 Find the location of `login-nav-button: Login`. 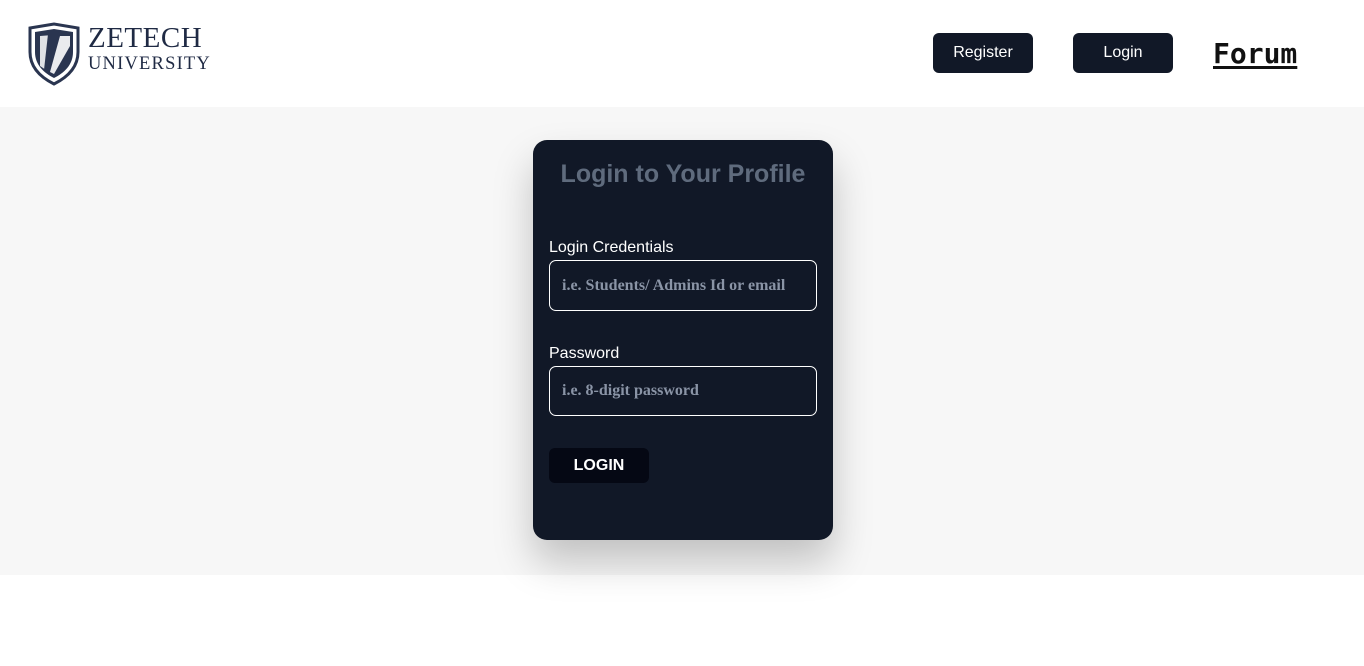

login-nav-button: Login is located at coordinates (1123, 53).